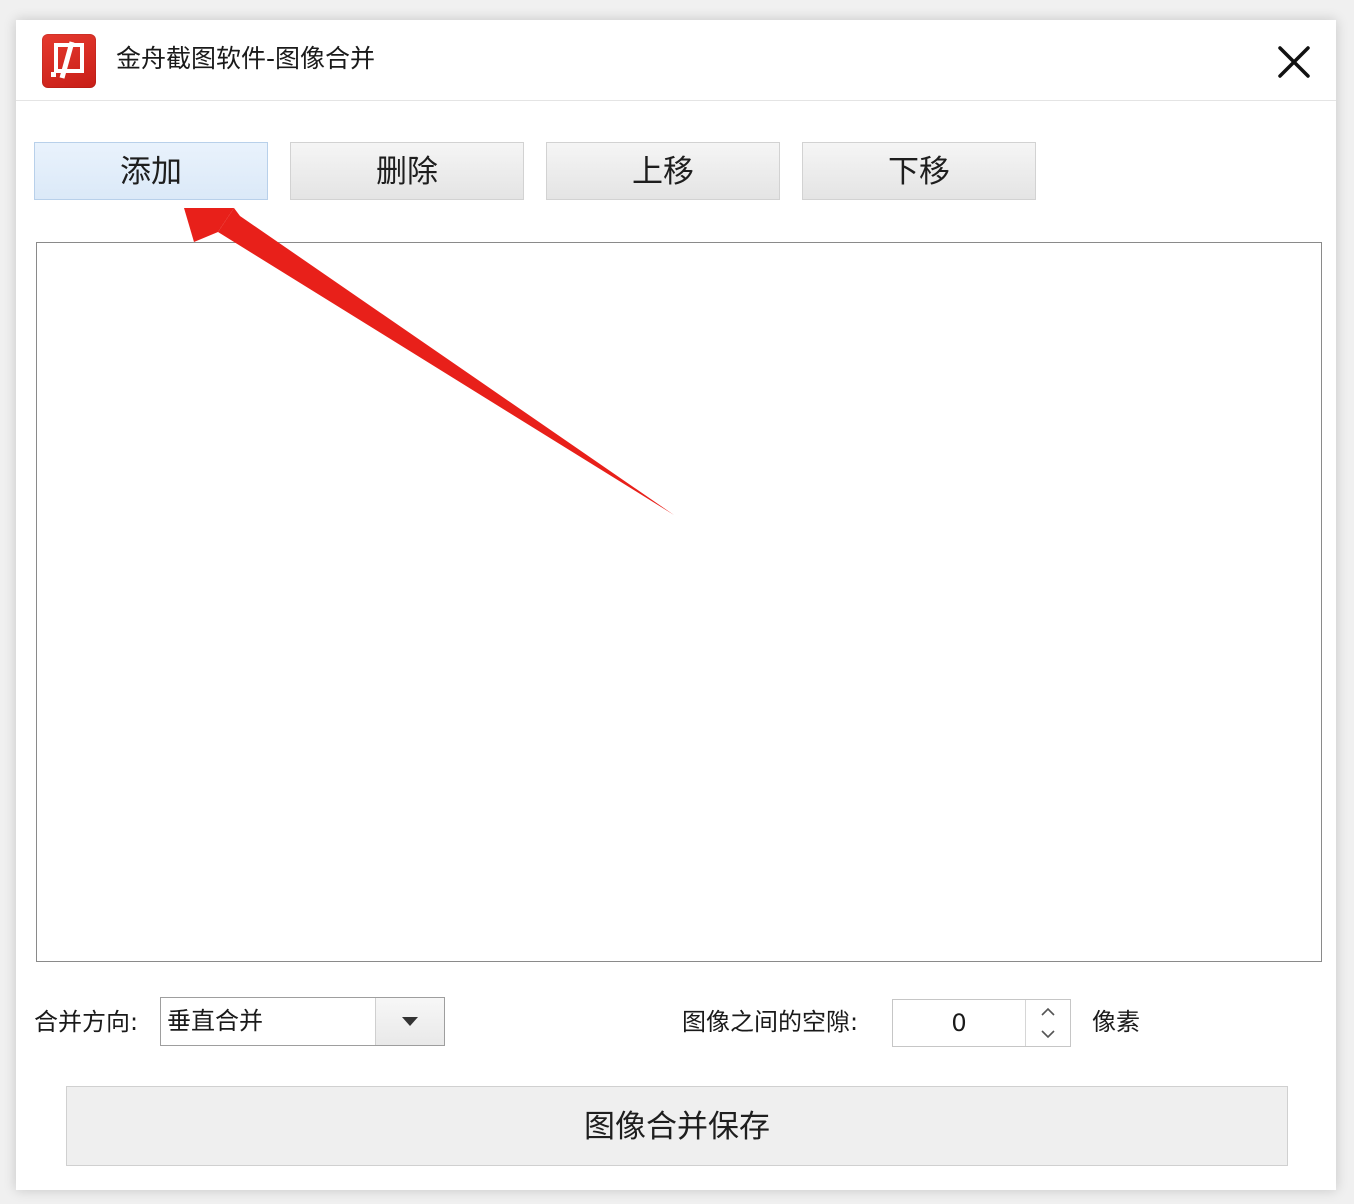  I want to click on title-bar: 金舟截图软件-图像合并, so click(676, 60).